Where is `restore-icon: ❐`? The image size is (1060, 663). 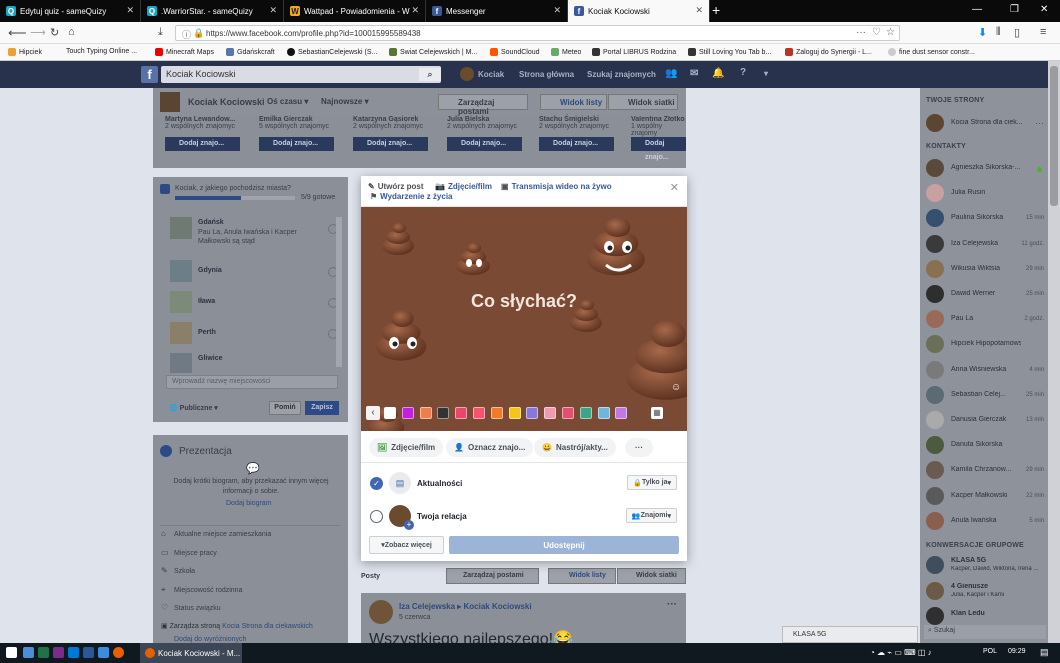 restore-icon: ❐ is located at coordinates (1014, 9).